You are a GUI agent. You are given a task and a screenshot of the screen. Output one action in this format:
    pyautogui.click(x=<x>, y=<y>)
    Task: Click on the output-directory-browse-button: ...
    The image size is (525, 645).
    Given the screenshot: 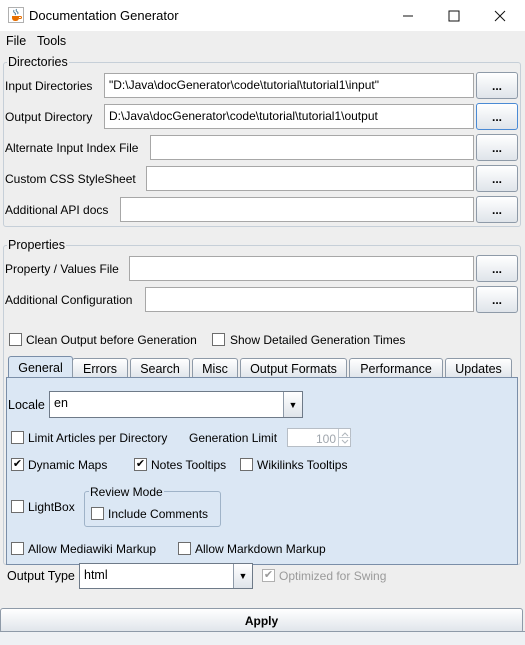 What is the action you would take?
    pyautogui.click(x=497, y=116)
    